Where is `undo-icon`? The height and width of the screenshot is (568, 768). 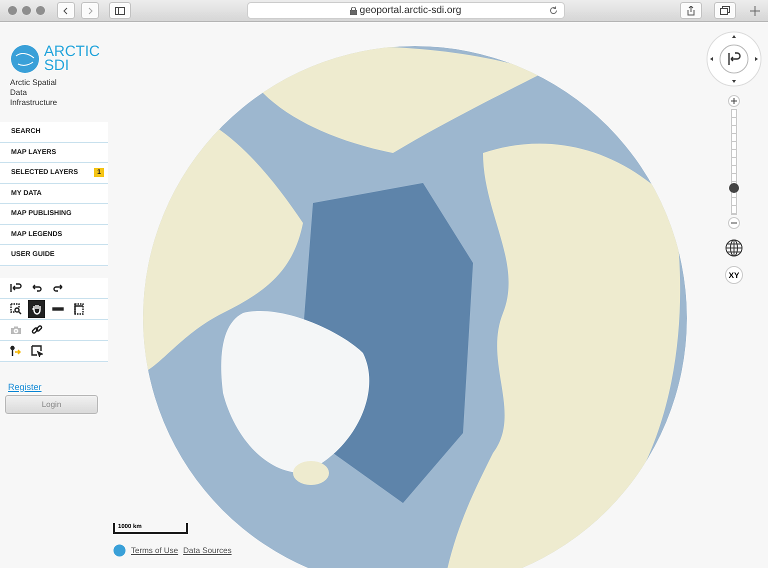 undo-icon is located at coordinates (36, 288).